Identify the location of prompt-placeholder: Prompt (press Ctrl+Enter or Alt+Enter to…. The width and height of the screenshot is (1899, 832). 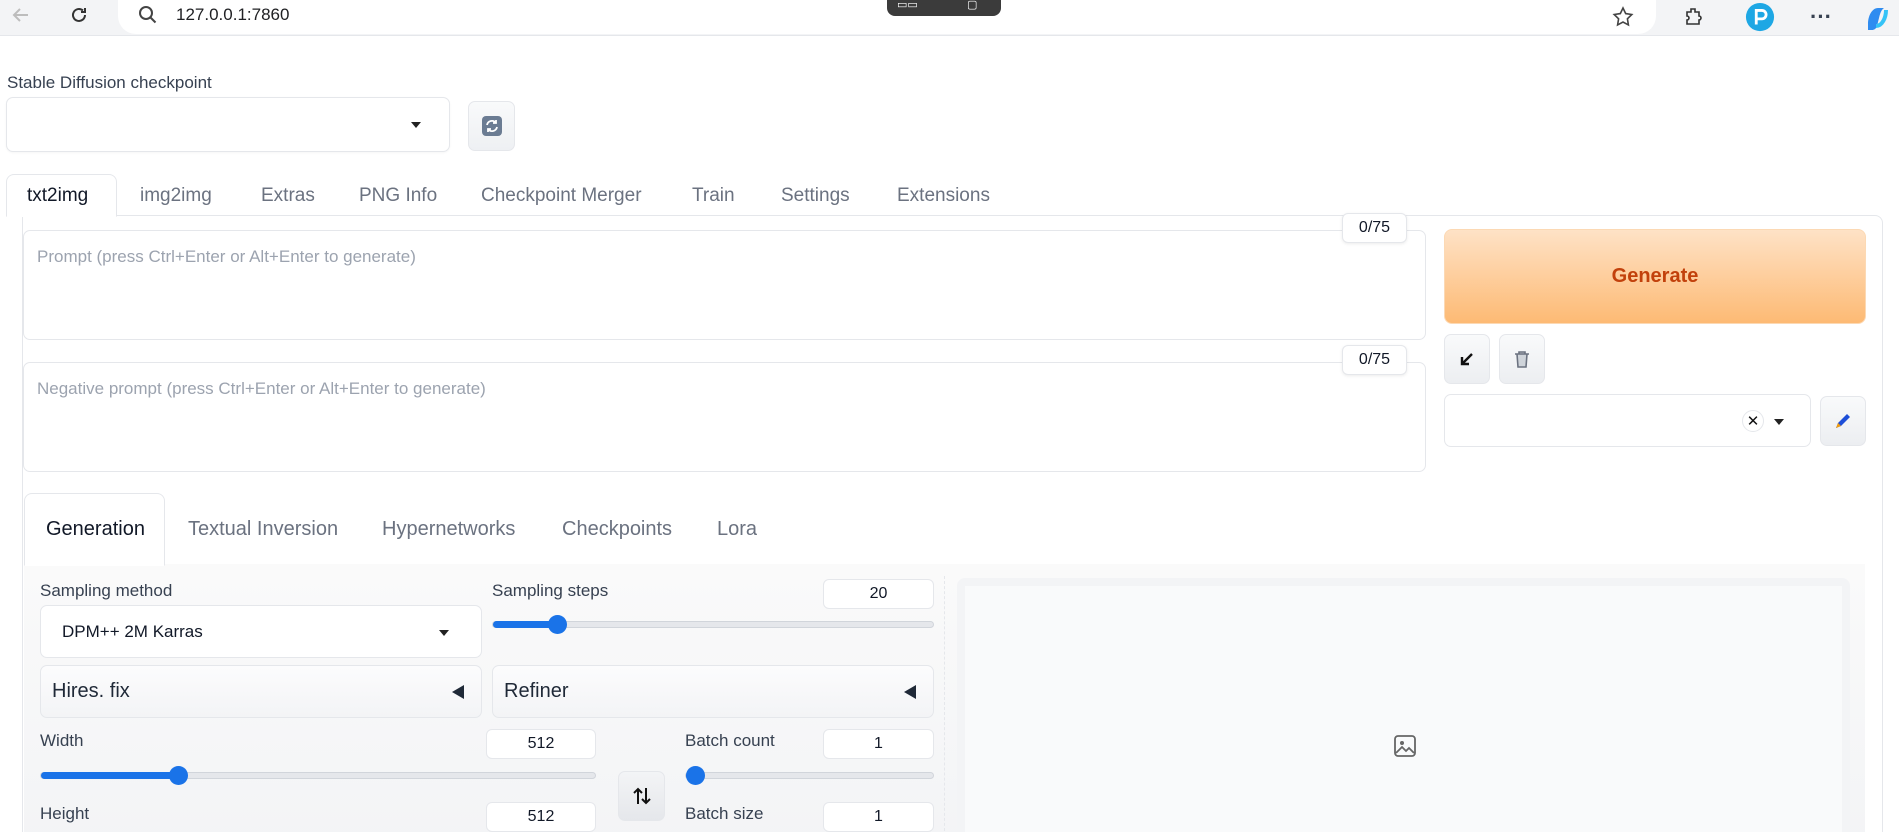
(226, 256).